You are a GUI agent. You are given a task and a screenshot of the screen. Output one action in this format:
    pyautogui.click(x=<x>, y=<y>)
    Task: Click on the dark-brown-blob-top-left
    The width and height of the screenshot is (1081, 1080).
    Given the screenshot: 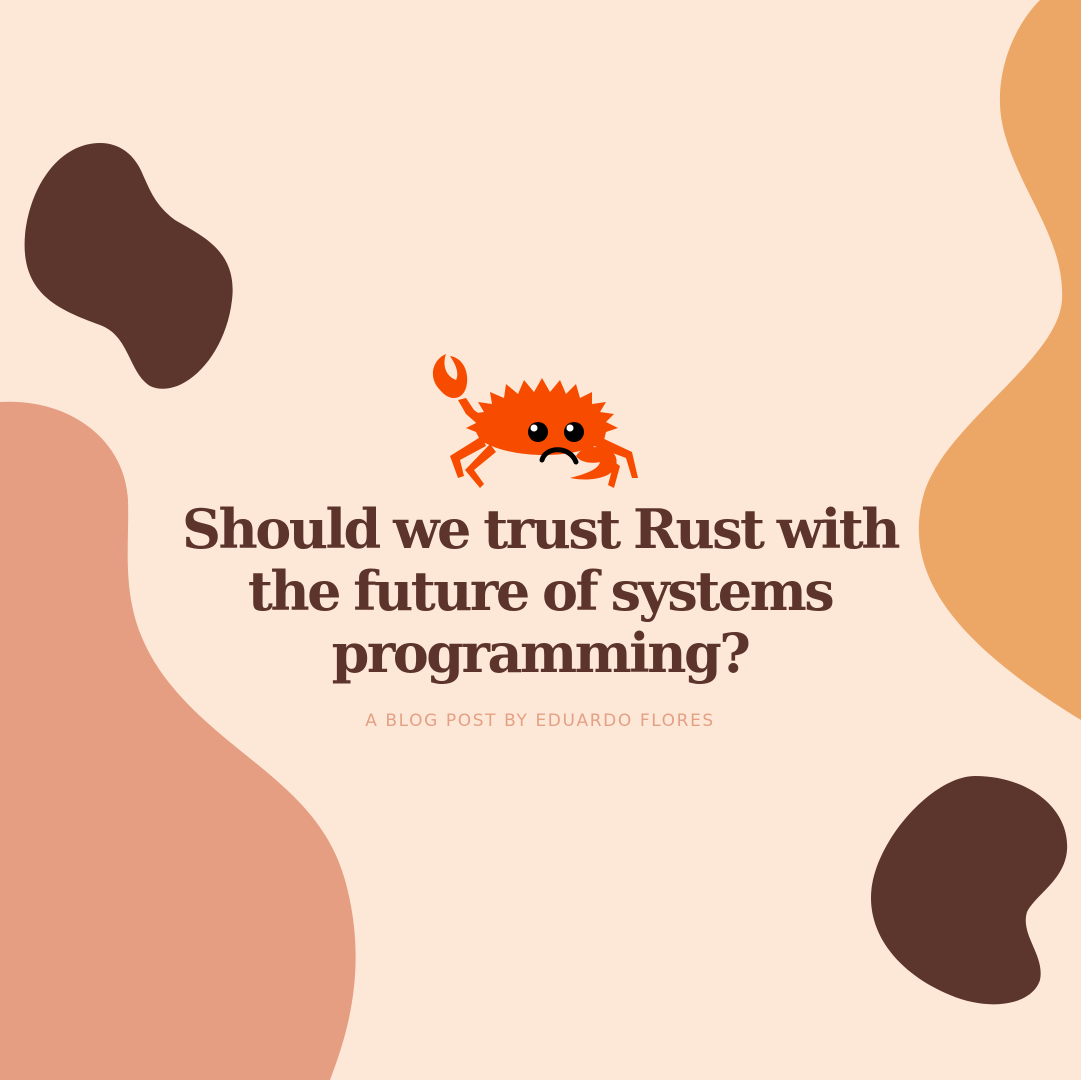 What is the action you would take?
    pyautogui.click(x=128, y=266)
    